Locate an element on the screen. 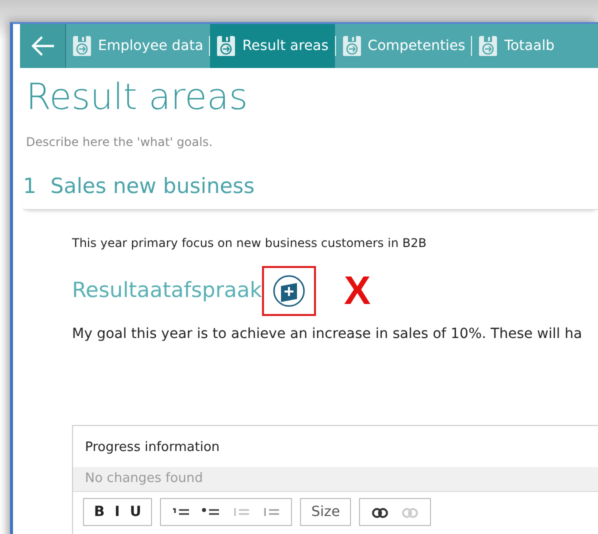  annotation-mark: X is located at coordinates (357, 290).